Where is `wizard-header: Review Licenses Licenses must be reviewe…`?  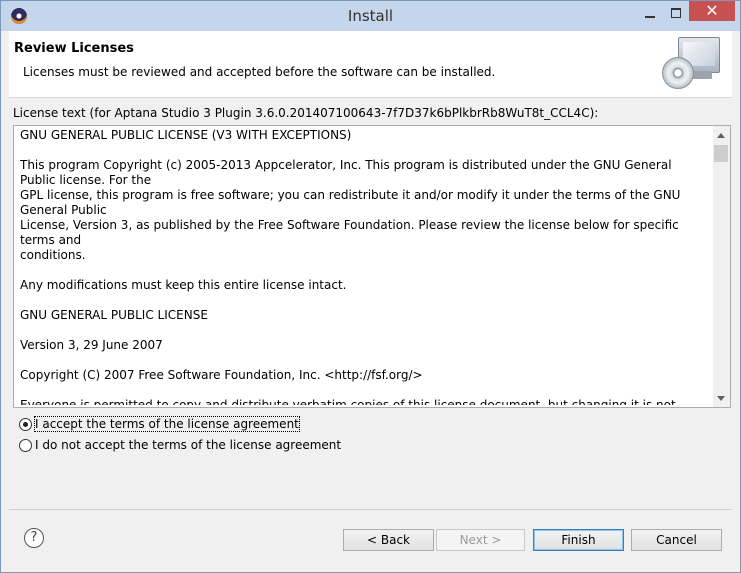
wizard-header: Review Licenses Licenses must be reviewe… is located at coordinates (370, 64).